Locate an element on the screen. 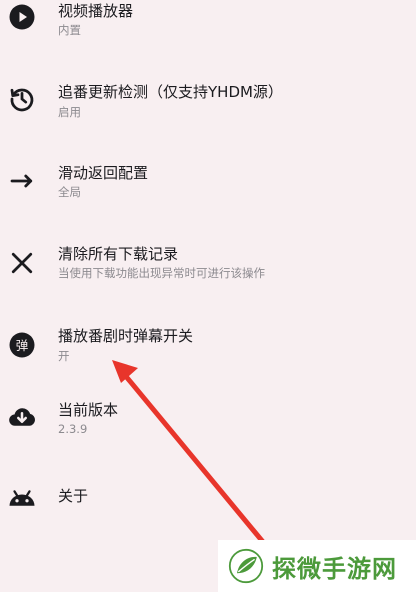 Image resolution: width=416 pixels, height=592 pixels. close-icon is located at coordinates (22, 263).